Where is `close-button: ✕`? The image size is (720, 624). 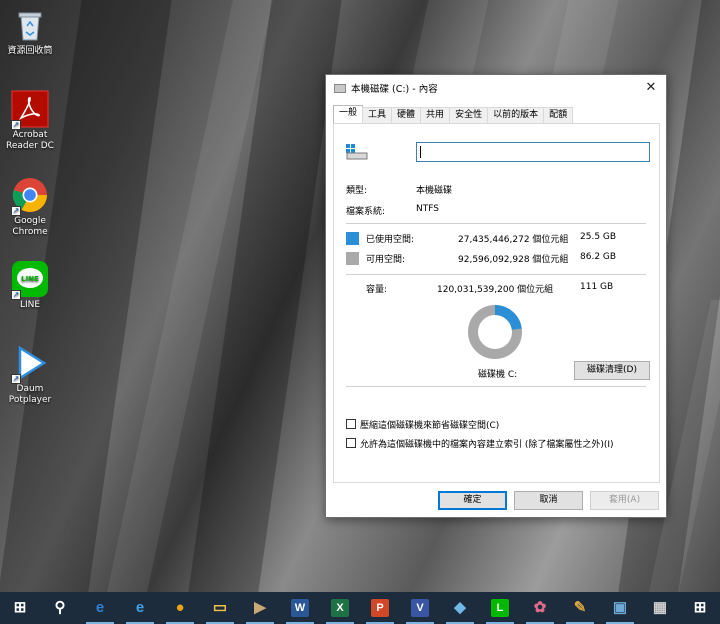
close-button: ✕ is located at coordinates (651, 88).